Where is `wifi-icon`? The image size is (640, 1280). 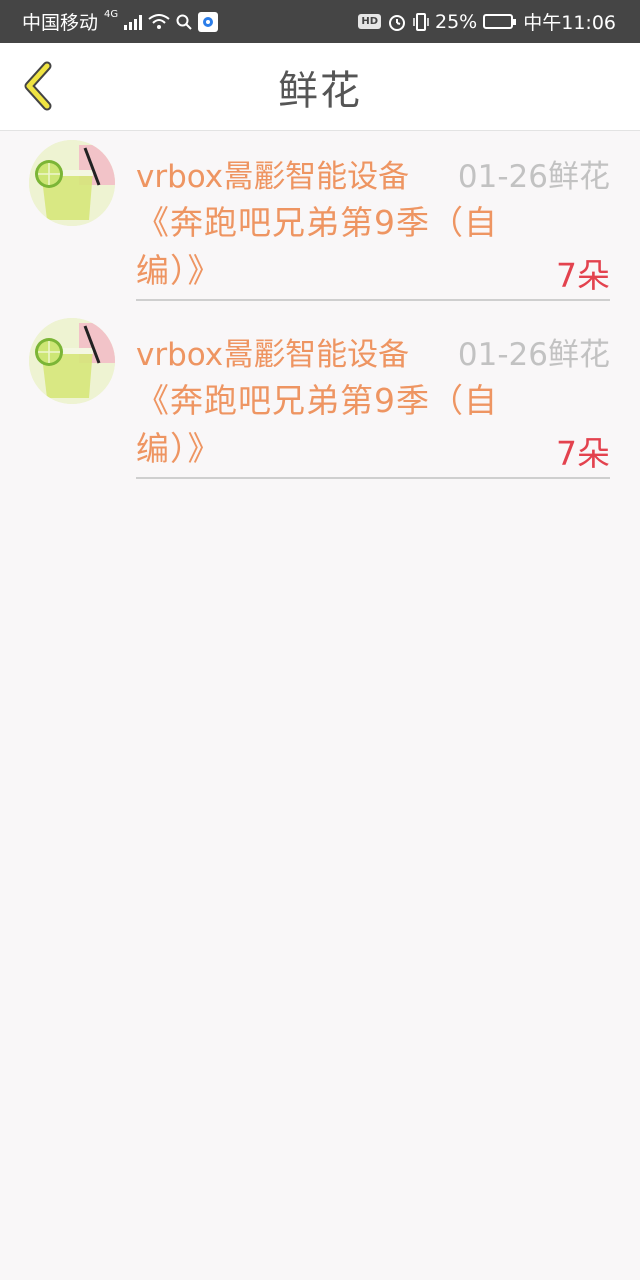
wifi-icon is located at coordinates (159, 21).